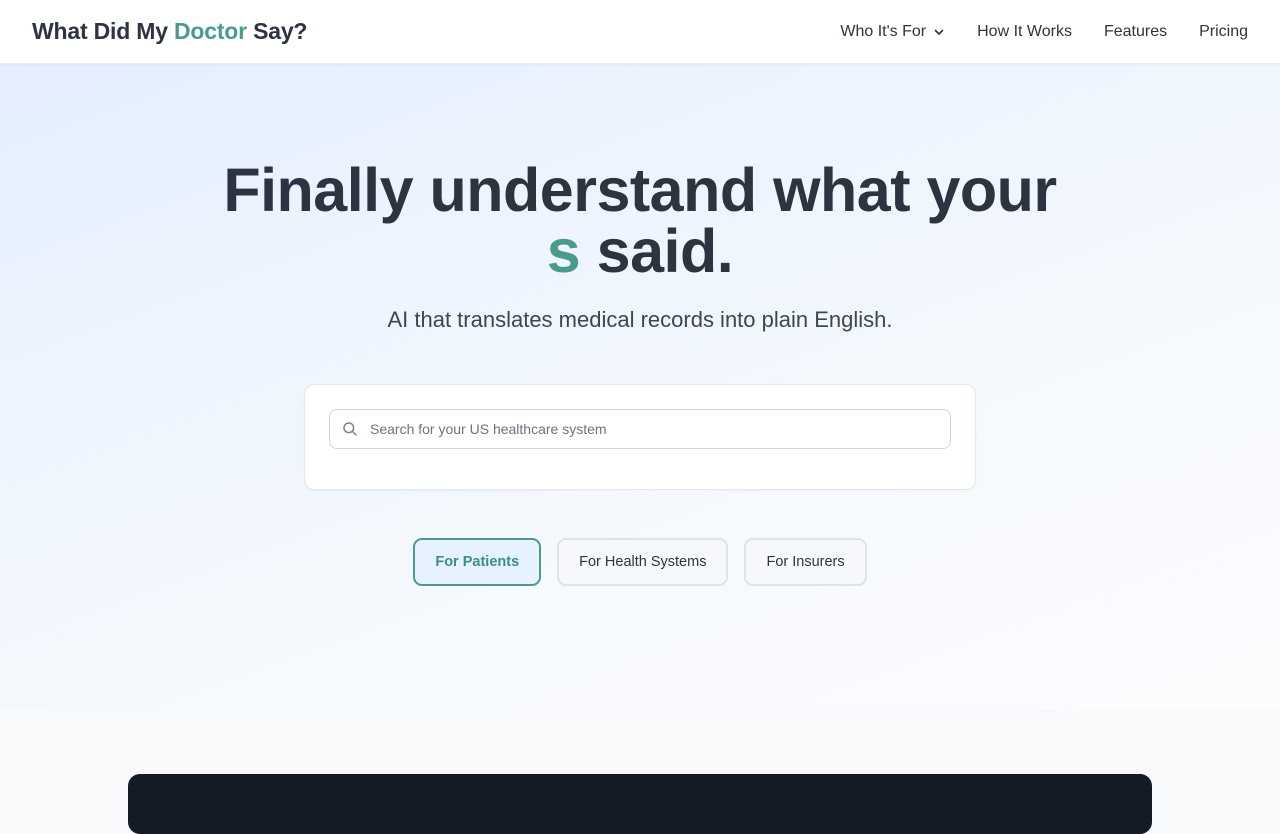 Image resolution: width=1280 pixels, height=834 pixels. What do you see at coordinates (210, 31) in the screenshot?
I see `logo-accent: Doctor` at bounding box center [210, 31].